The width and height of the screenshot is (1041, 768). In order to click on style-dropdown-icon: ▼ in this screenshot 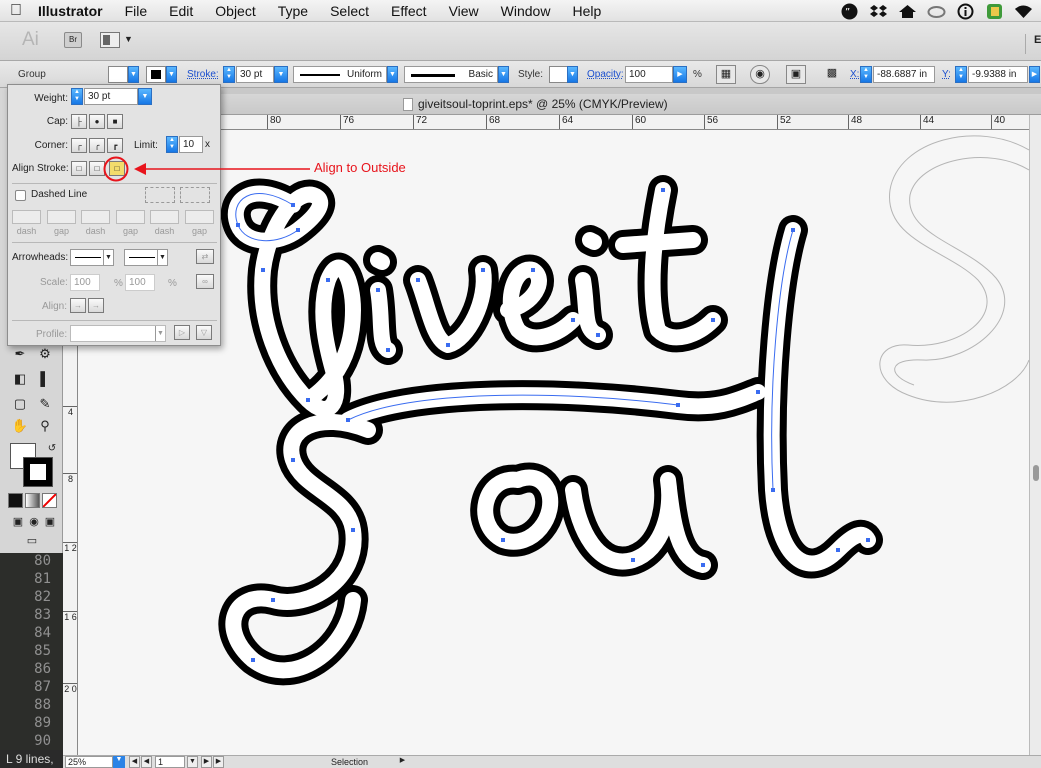, I will do `click(572, 74)`.